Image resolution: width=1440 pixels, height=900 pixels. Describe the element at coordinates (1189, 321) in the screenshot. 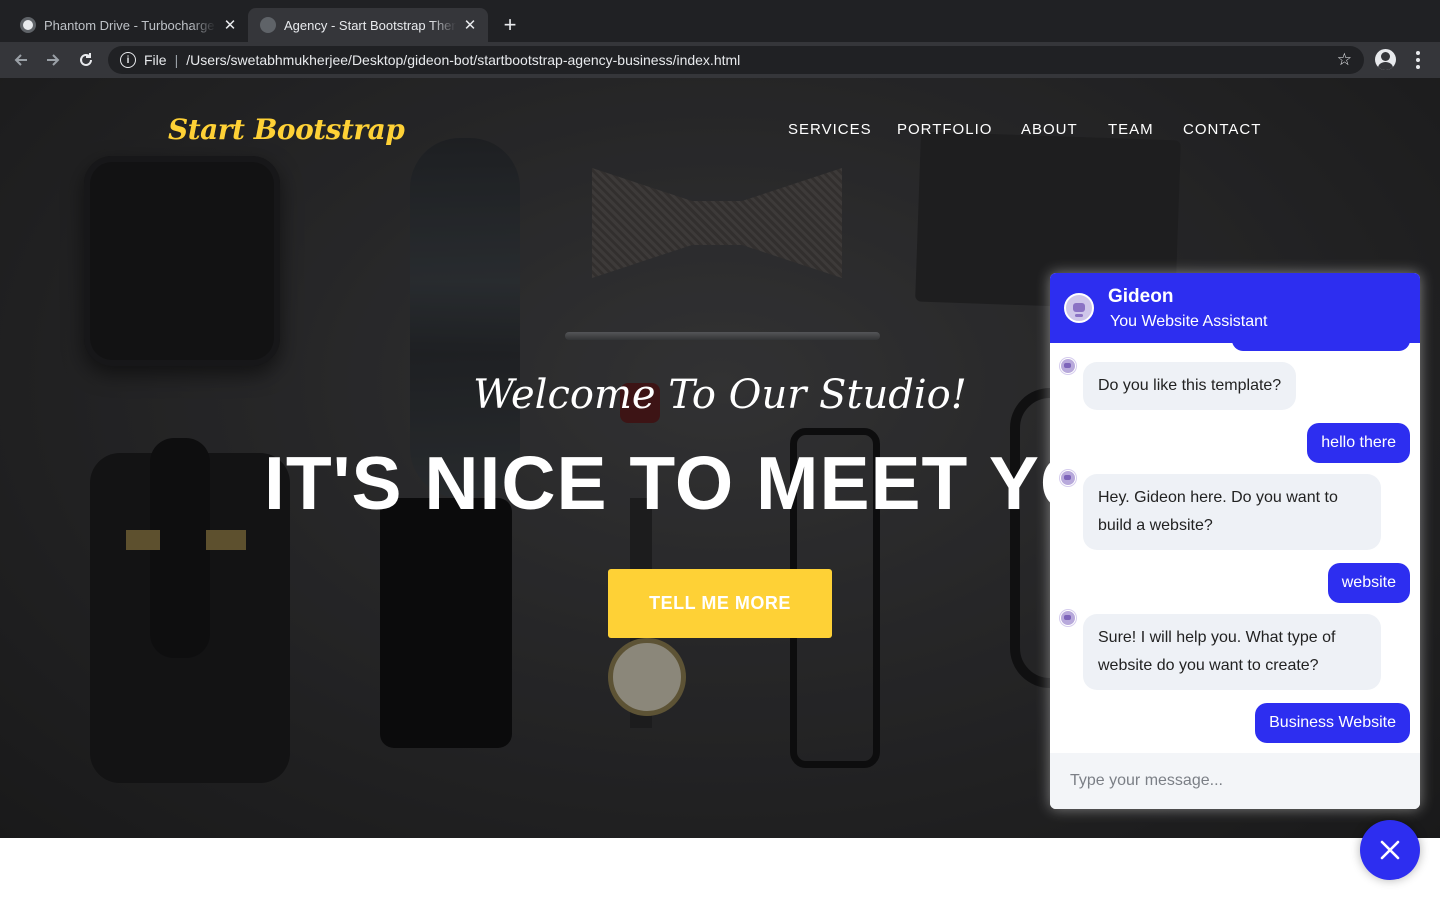

I see `chat-bot-subtitle: You Website Assistant` at that location.